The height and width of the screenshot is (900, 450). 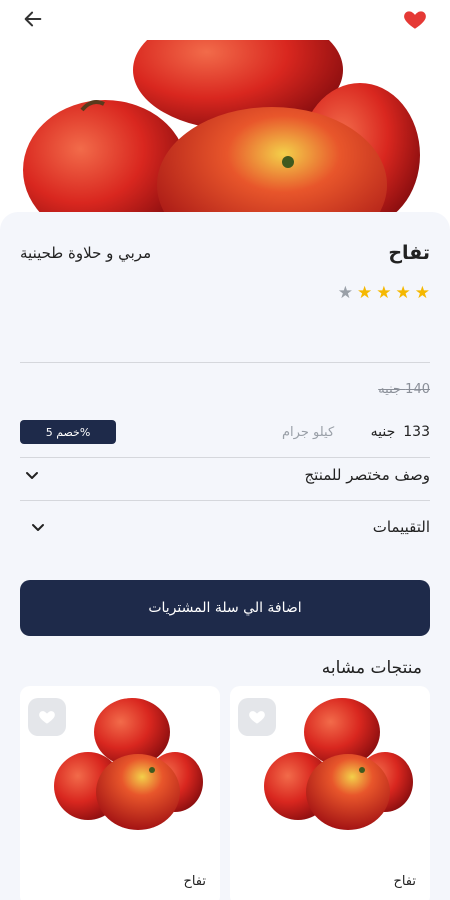 What do you see at coordinates (401, 527) in the screenshot?
I see `reviews-label: التقييمات` at bounding box center [401, 527].